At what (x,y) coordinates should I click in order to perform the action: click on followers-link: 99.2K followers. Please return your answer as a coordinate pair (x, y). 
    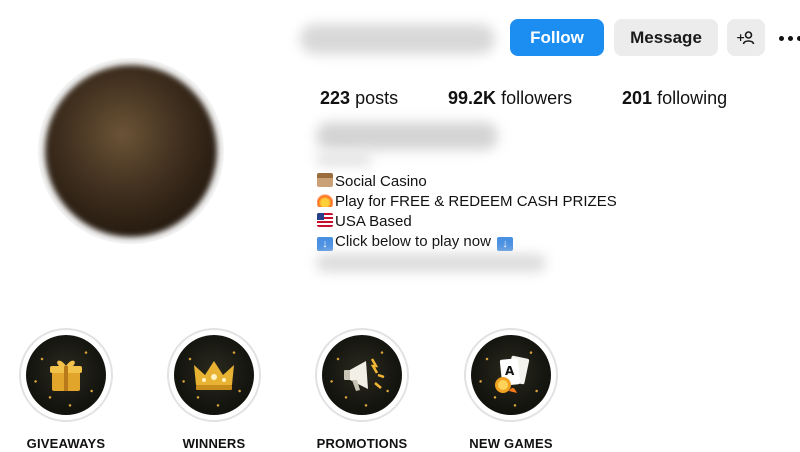
    Looking at the image, I should click on (510, 98).